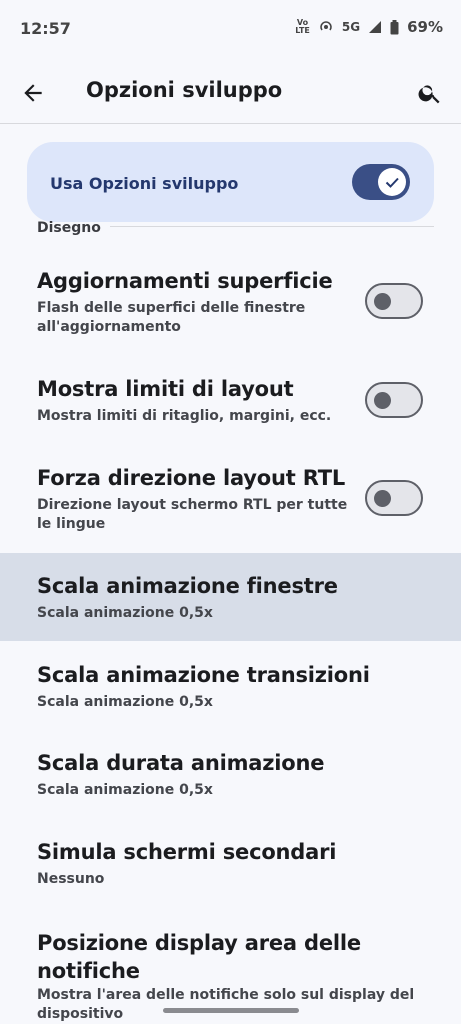 This screenshot has width=461, height=1024. I want to click on back-button, so click(33, 93).